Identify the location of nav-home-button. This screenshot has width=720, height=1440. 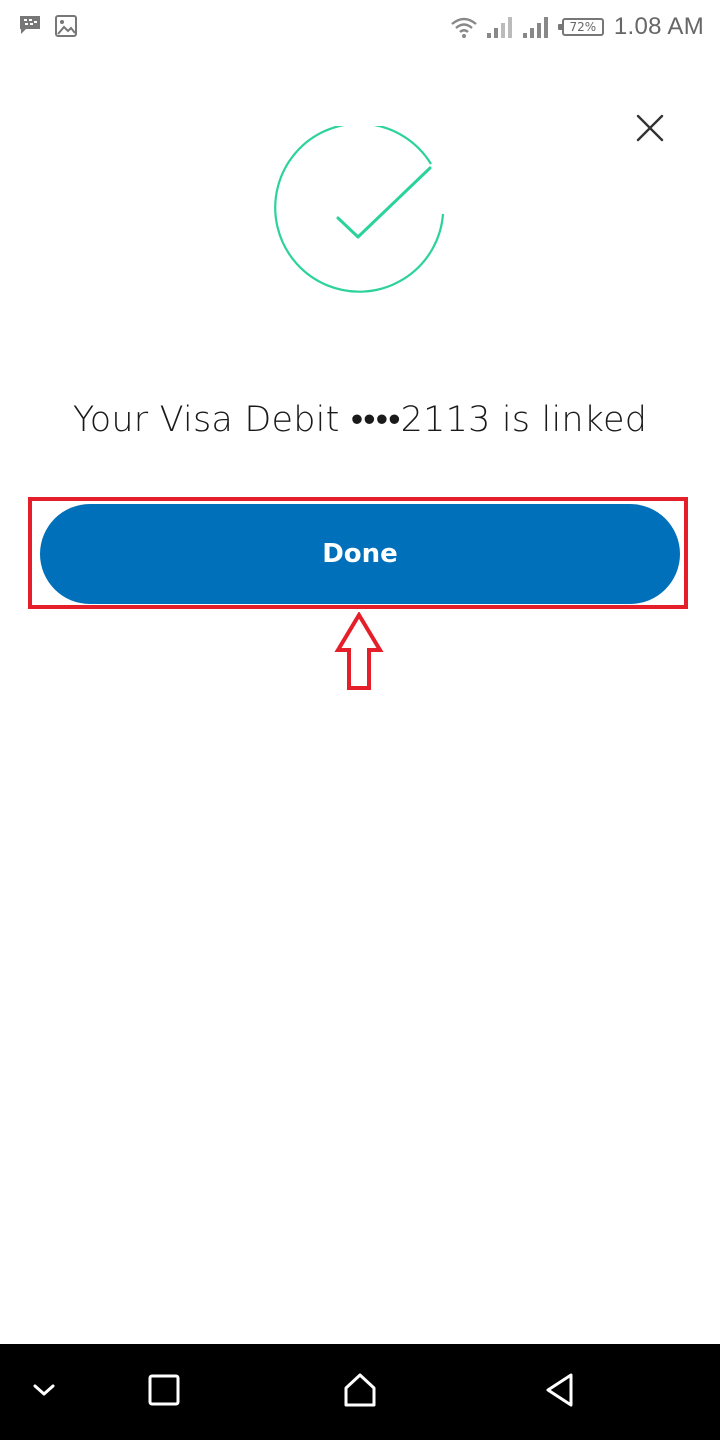
(360, 1392).